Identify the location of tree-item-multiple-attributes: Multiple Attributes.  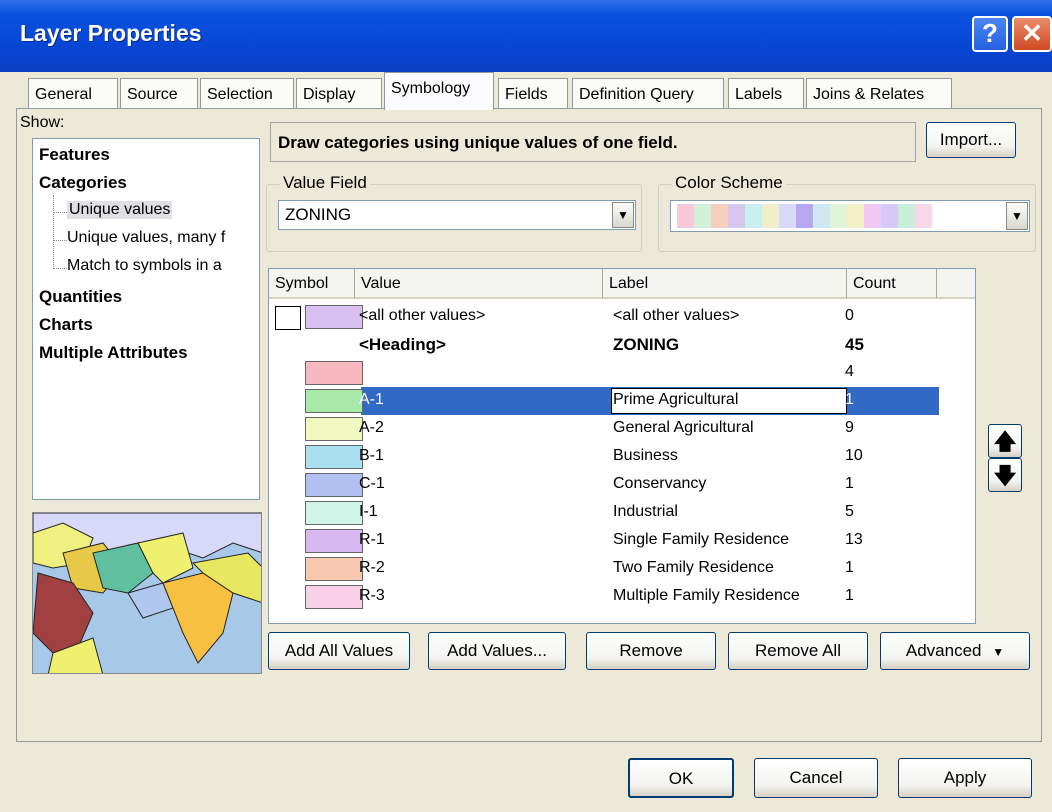
(113, 353).